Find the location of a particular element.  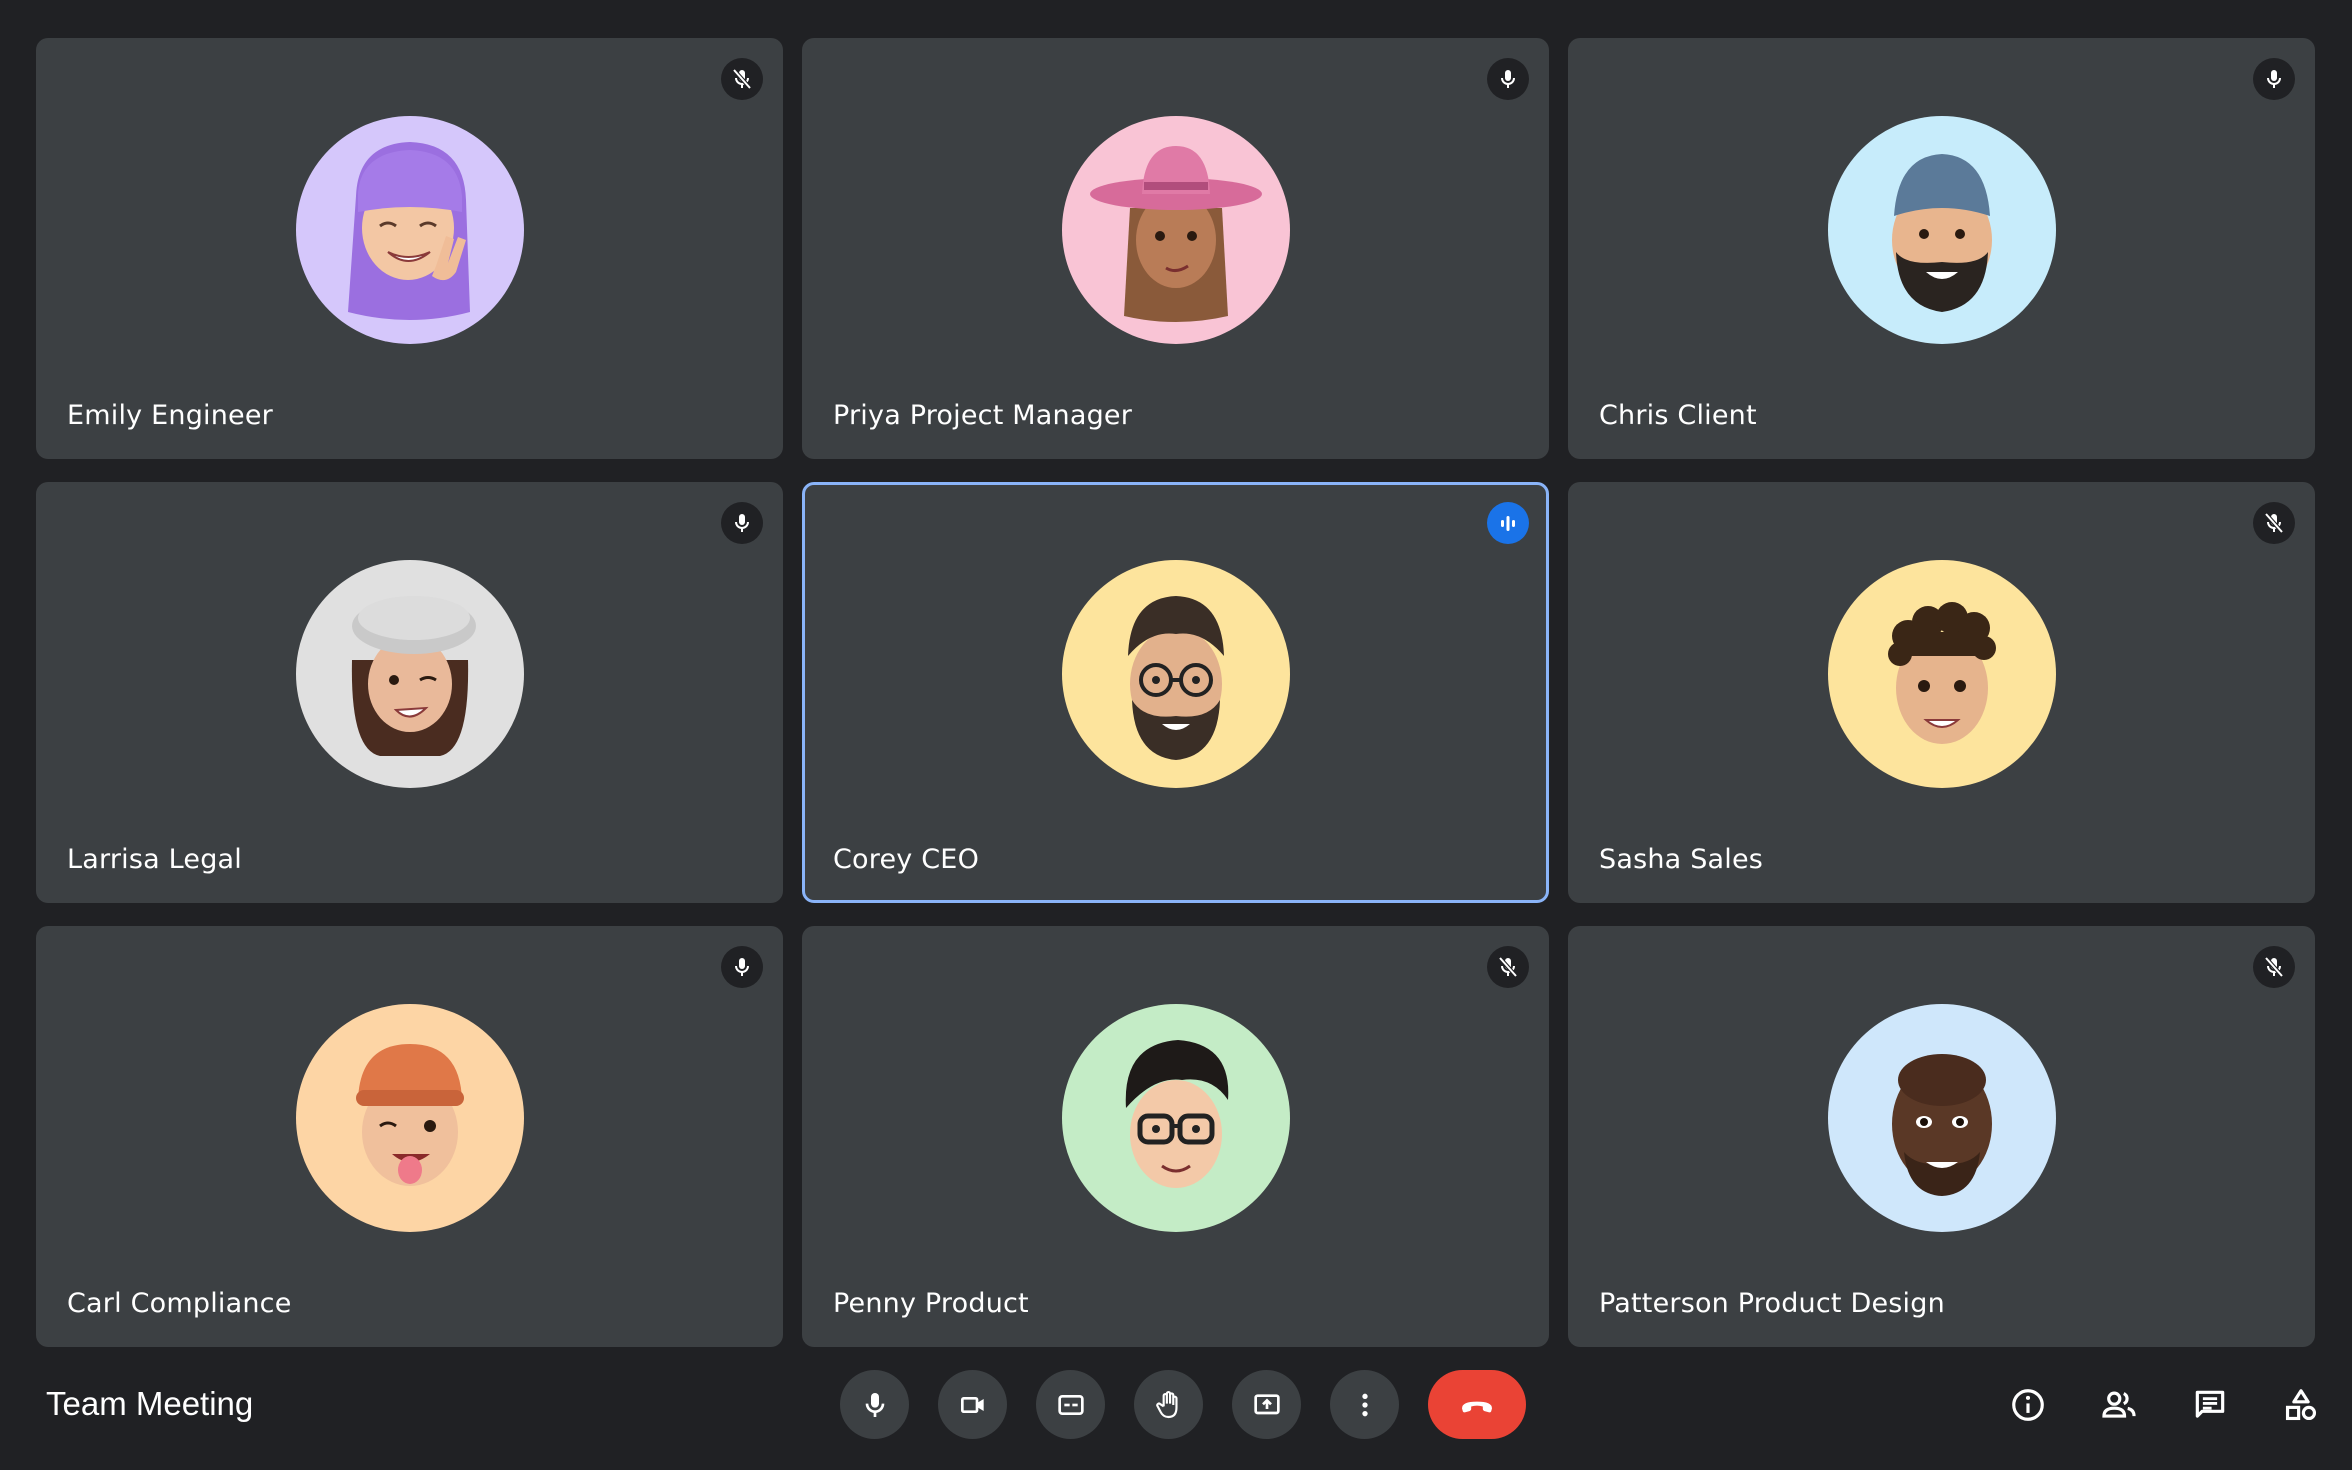

participant-tile: Priya Project Manager is located at coordinates (1175, 248).